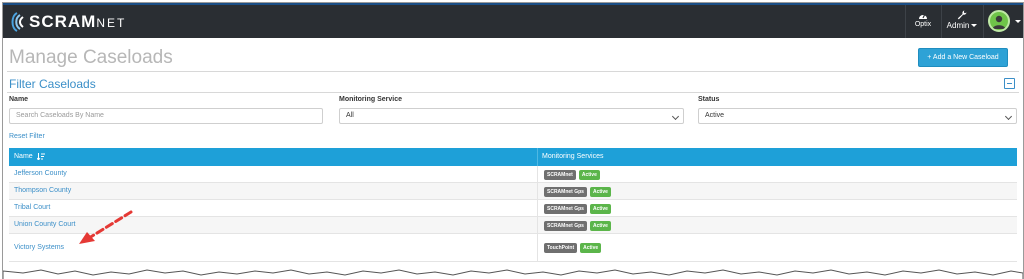 The height and width of the screenshot is (279, 1024). What do you see at coordinates (52, 84) in the screenshot?
I see `filter-section-title: Filter Caseloads` at bounding box center [52, 84].